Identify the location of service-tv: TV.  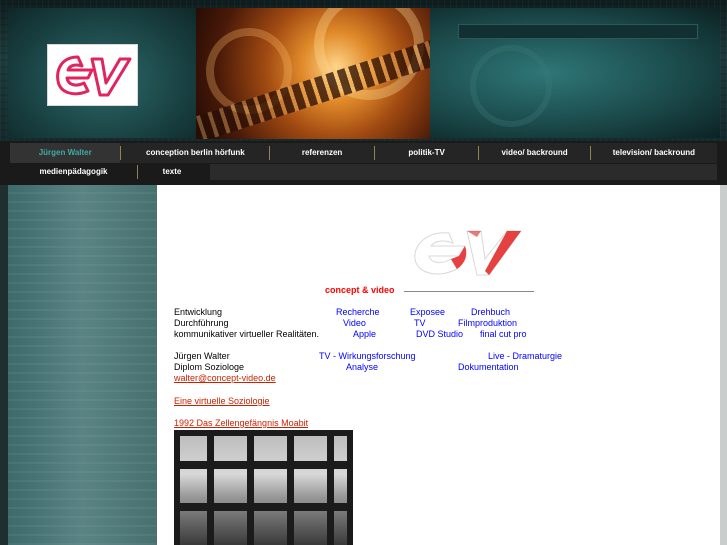
(420, 323).